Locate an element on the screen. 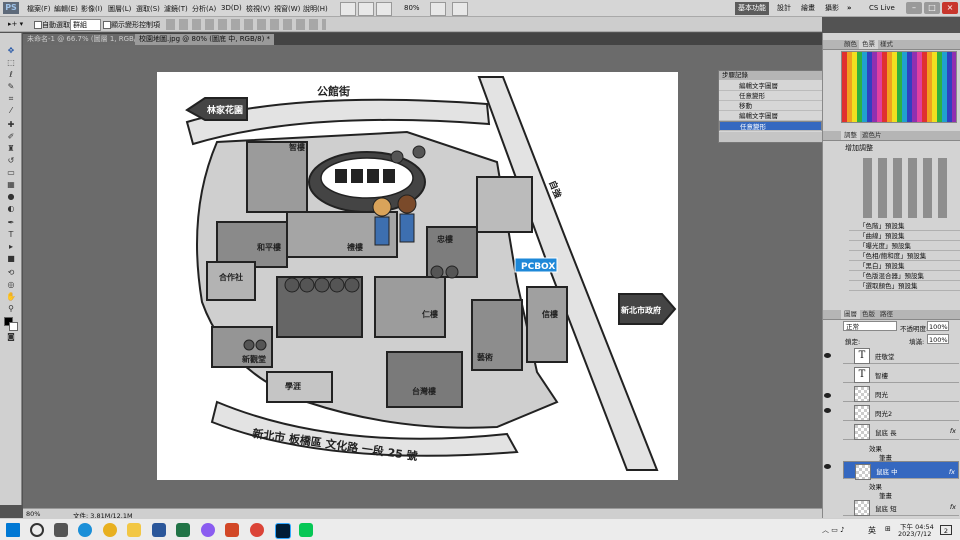 The image size is (960, 540). history-brush-icon: ↺ is located at coordinates (11, 160).